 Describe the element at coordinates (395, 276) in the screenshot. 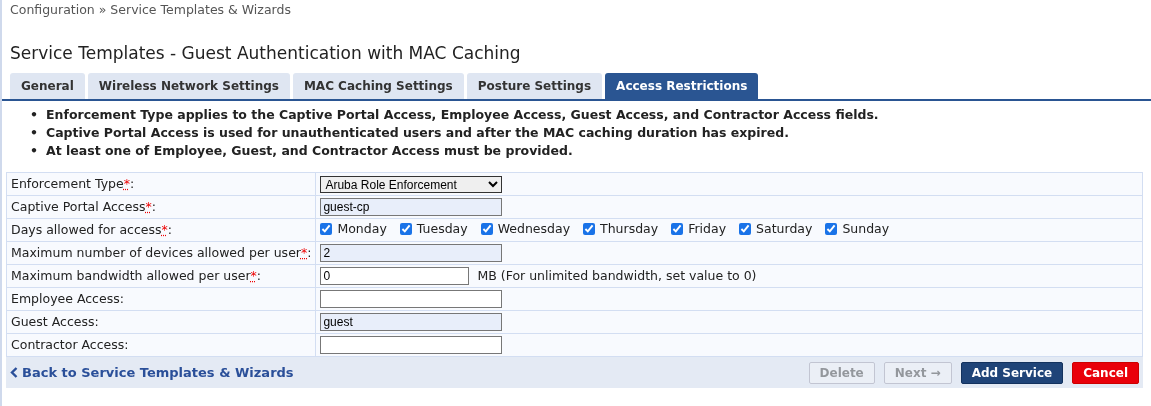

I see `input-field: 0` at that location.